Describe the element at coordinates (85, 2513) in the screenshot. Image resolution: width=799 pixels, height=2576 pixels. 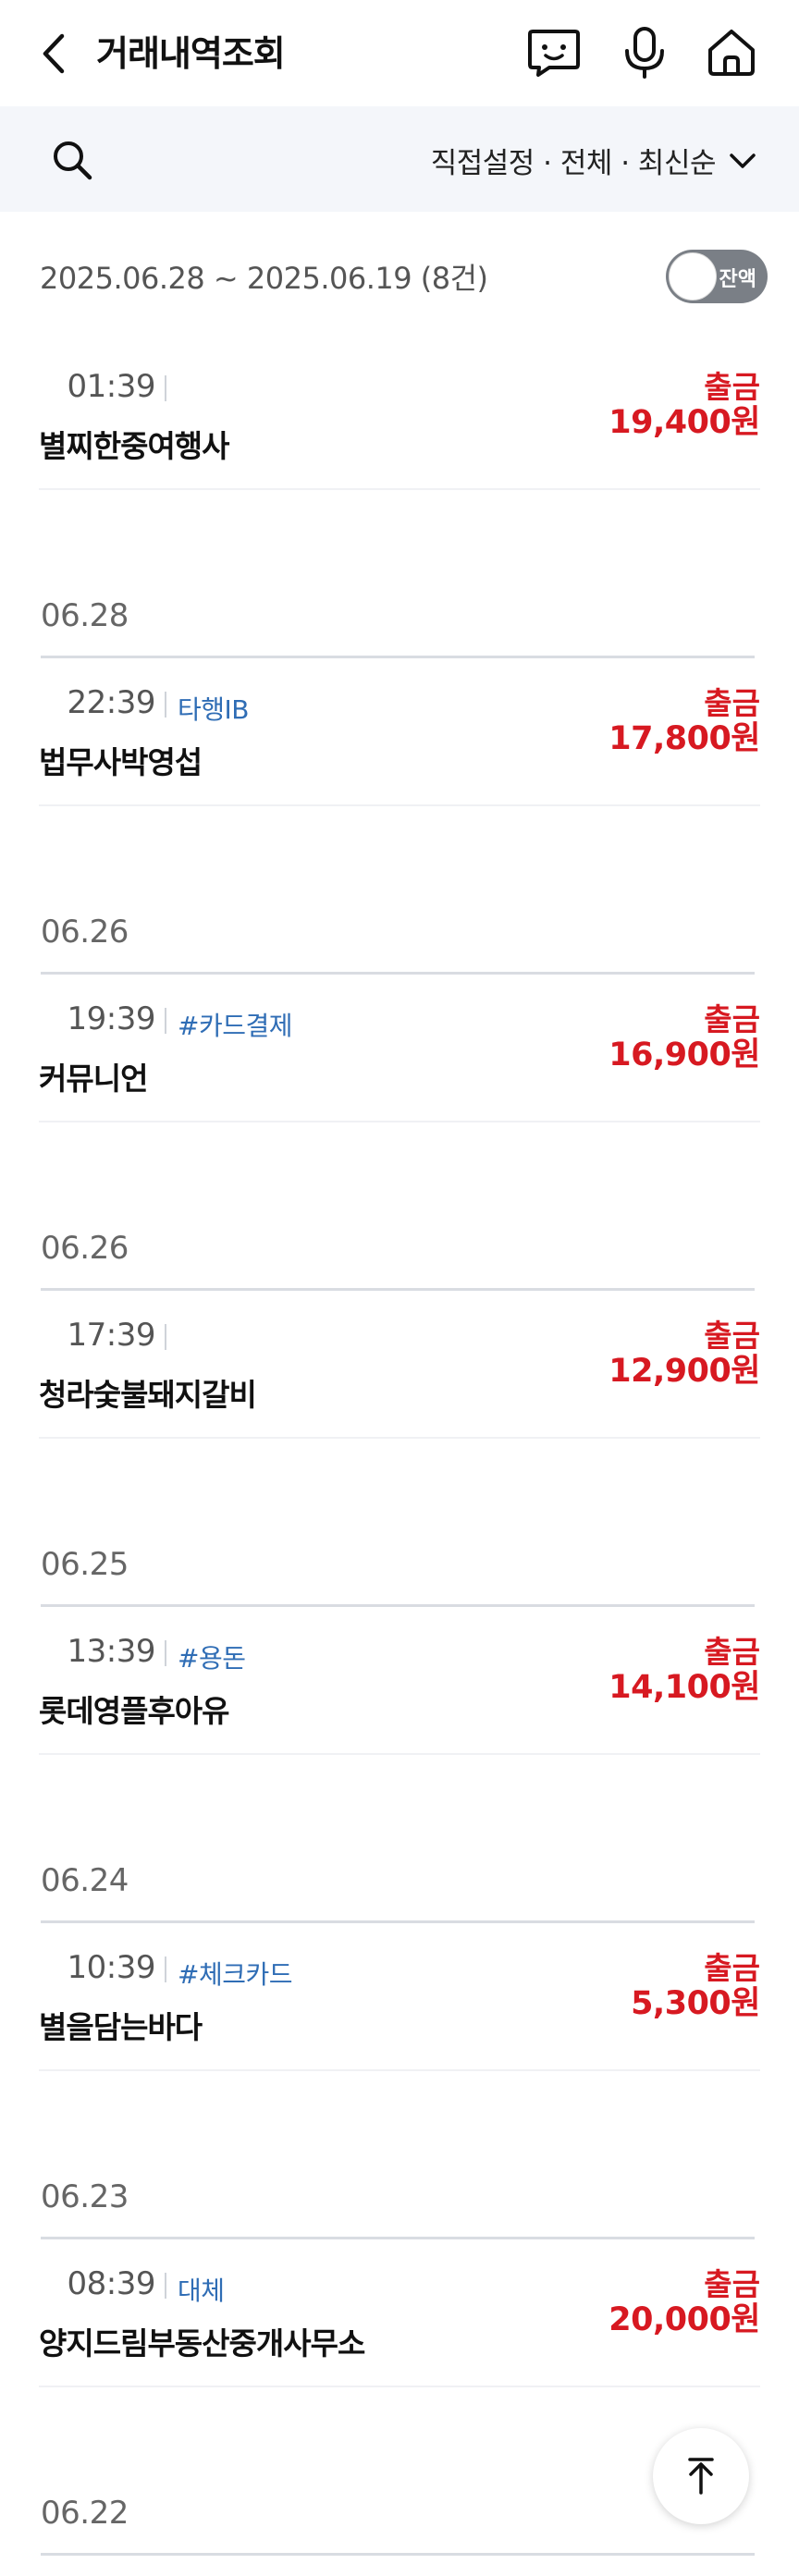
I see `date-label: 06.22` at that location.